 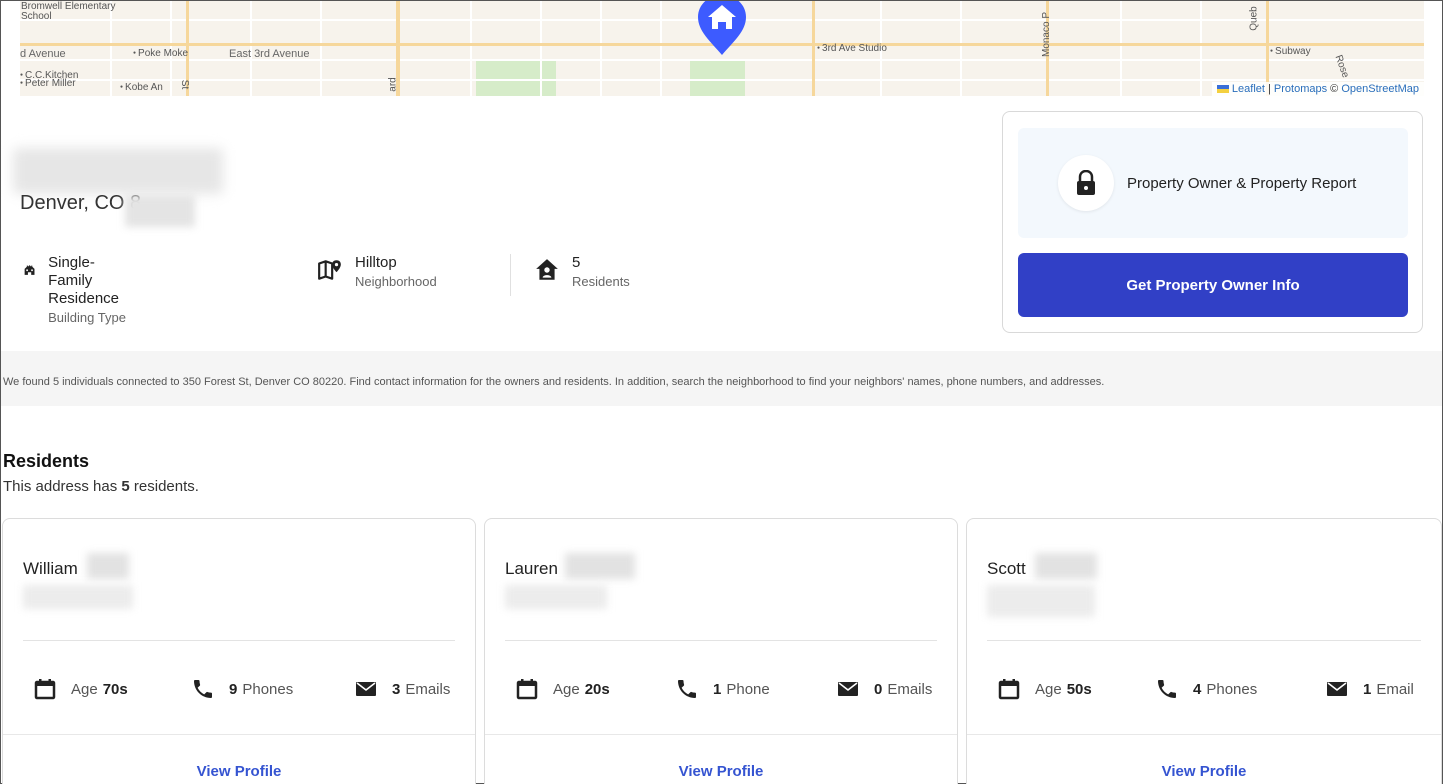 I want to click on age-value: 50s, so click(x=1079, y=689).